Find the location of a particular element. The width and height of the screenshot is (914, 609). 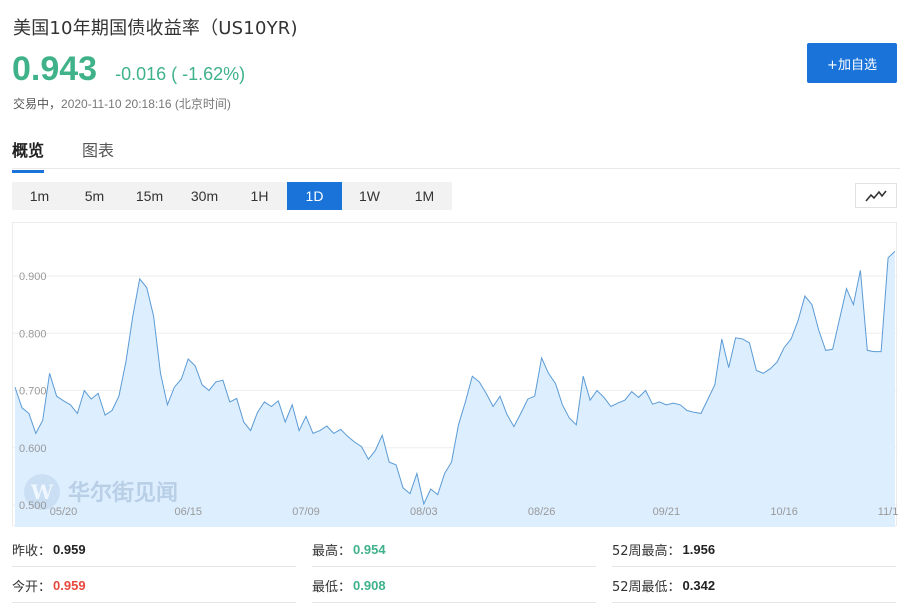

tab-divider is located at coordinates (456, 168).